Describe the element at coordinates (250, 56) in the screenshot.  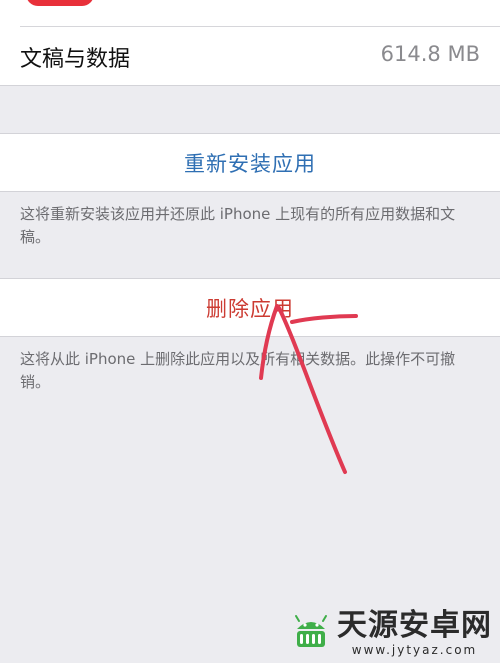
I see `documents-and-data-row: 文稿与数据 614.8 MB` at that location.